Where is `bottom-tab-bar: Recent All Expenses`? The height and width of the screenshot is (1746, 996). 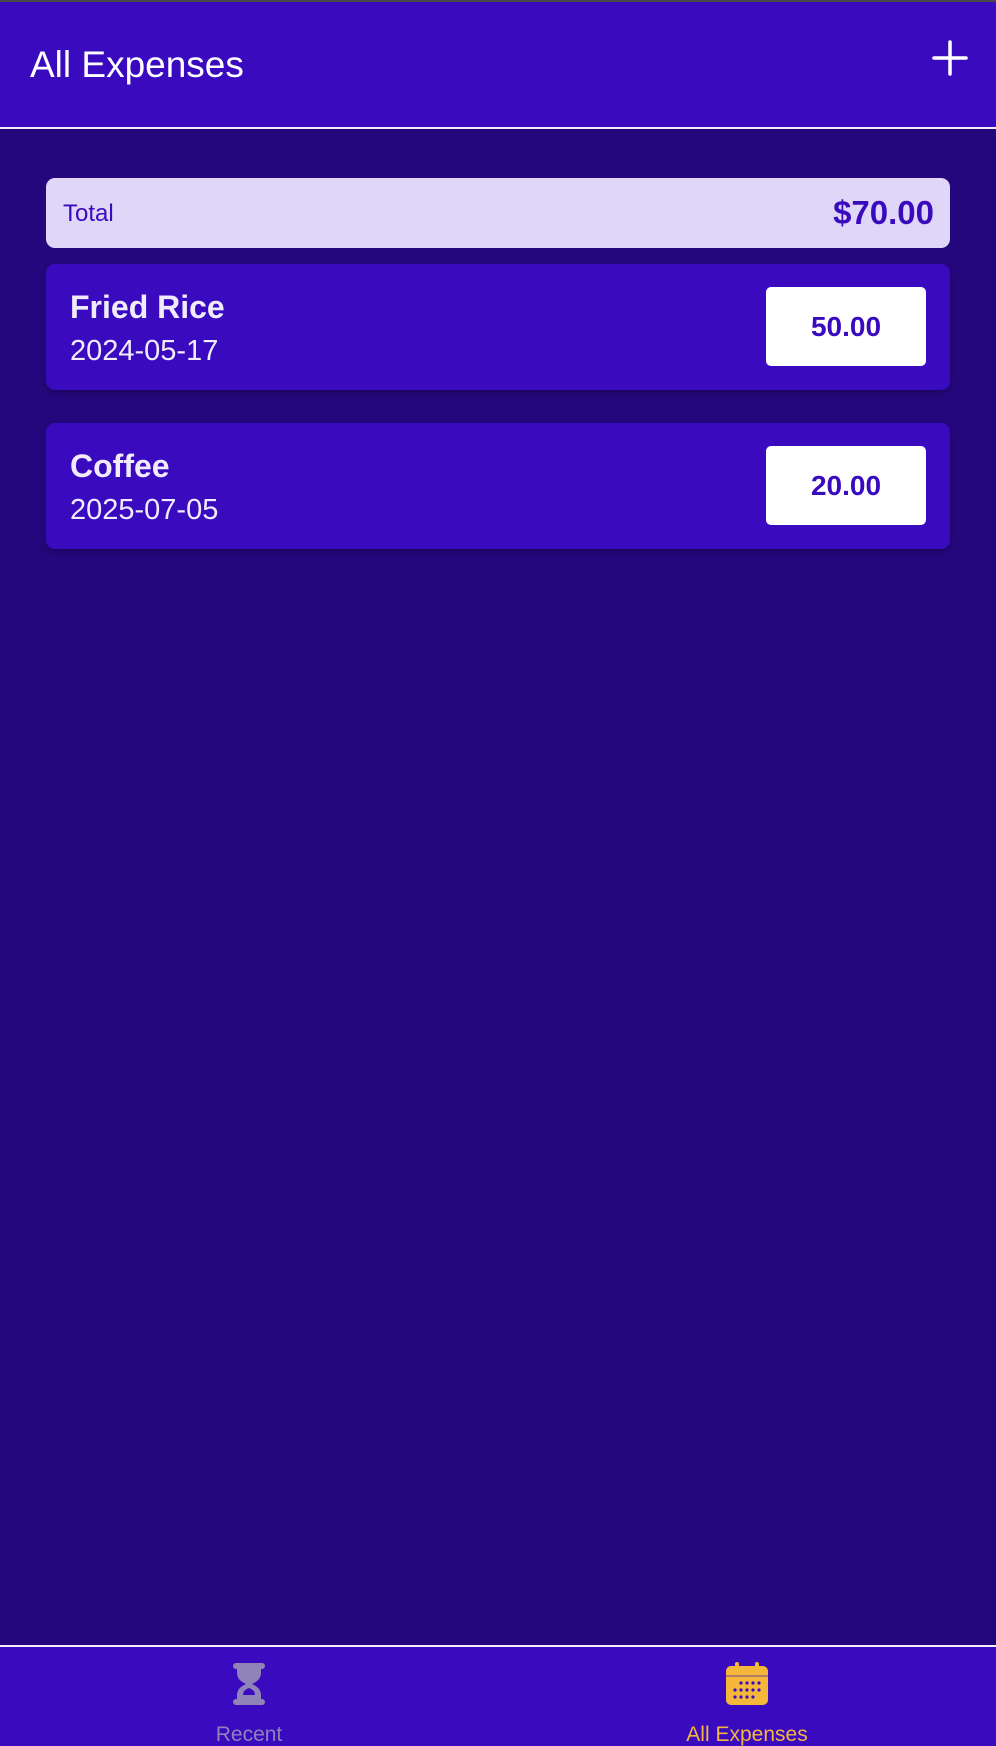
bottom-tab-bar: Recent All Expenses is located at coordinates (498, 1695).